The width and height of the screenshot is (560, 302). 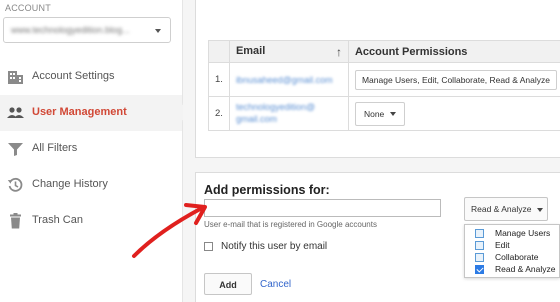 I want to click on role-dropdown: Read & Analyze, so click(x=506, y=209).